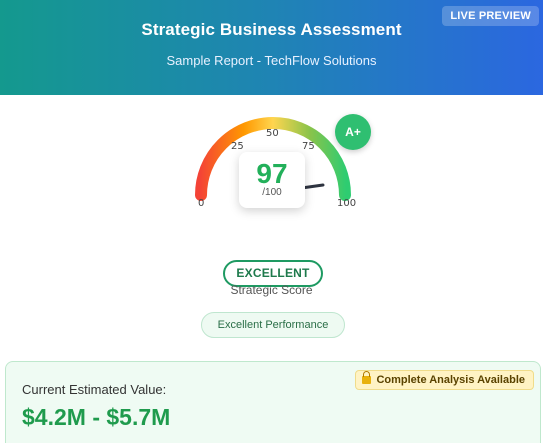  Describe the element at coordinates (271, 290) in the screenshot. I see `score-caption: Strategic Score` at that location.